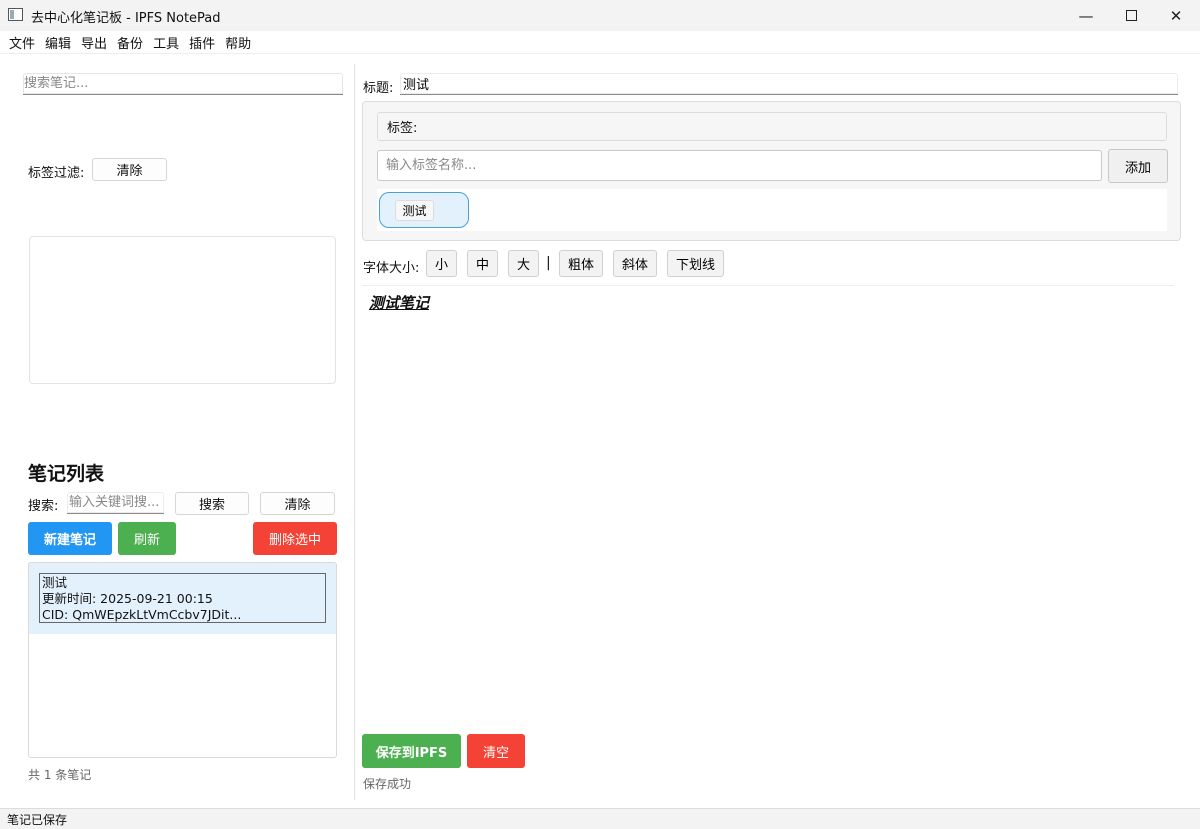 This screenshot has height=829, width=1200. What do you see at coordinates (600, 15) in the screenshot?
I see `title-bar: 去中心化笔记板 - IPFS NotePad — ✕` at bounding box center [600, 15].